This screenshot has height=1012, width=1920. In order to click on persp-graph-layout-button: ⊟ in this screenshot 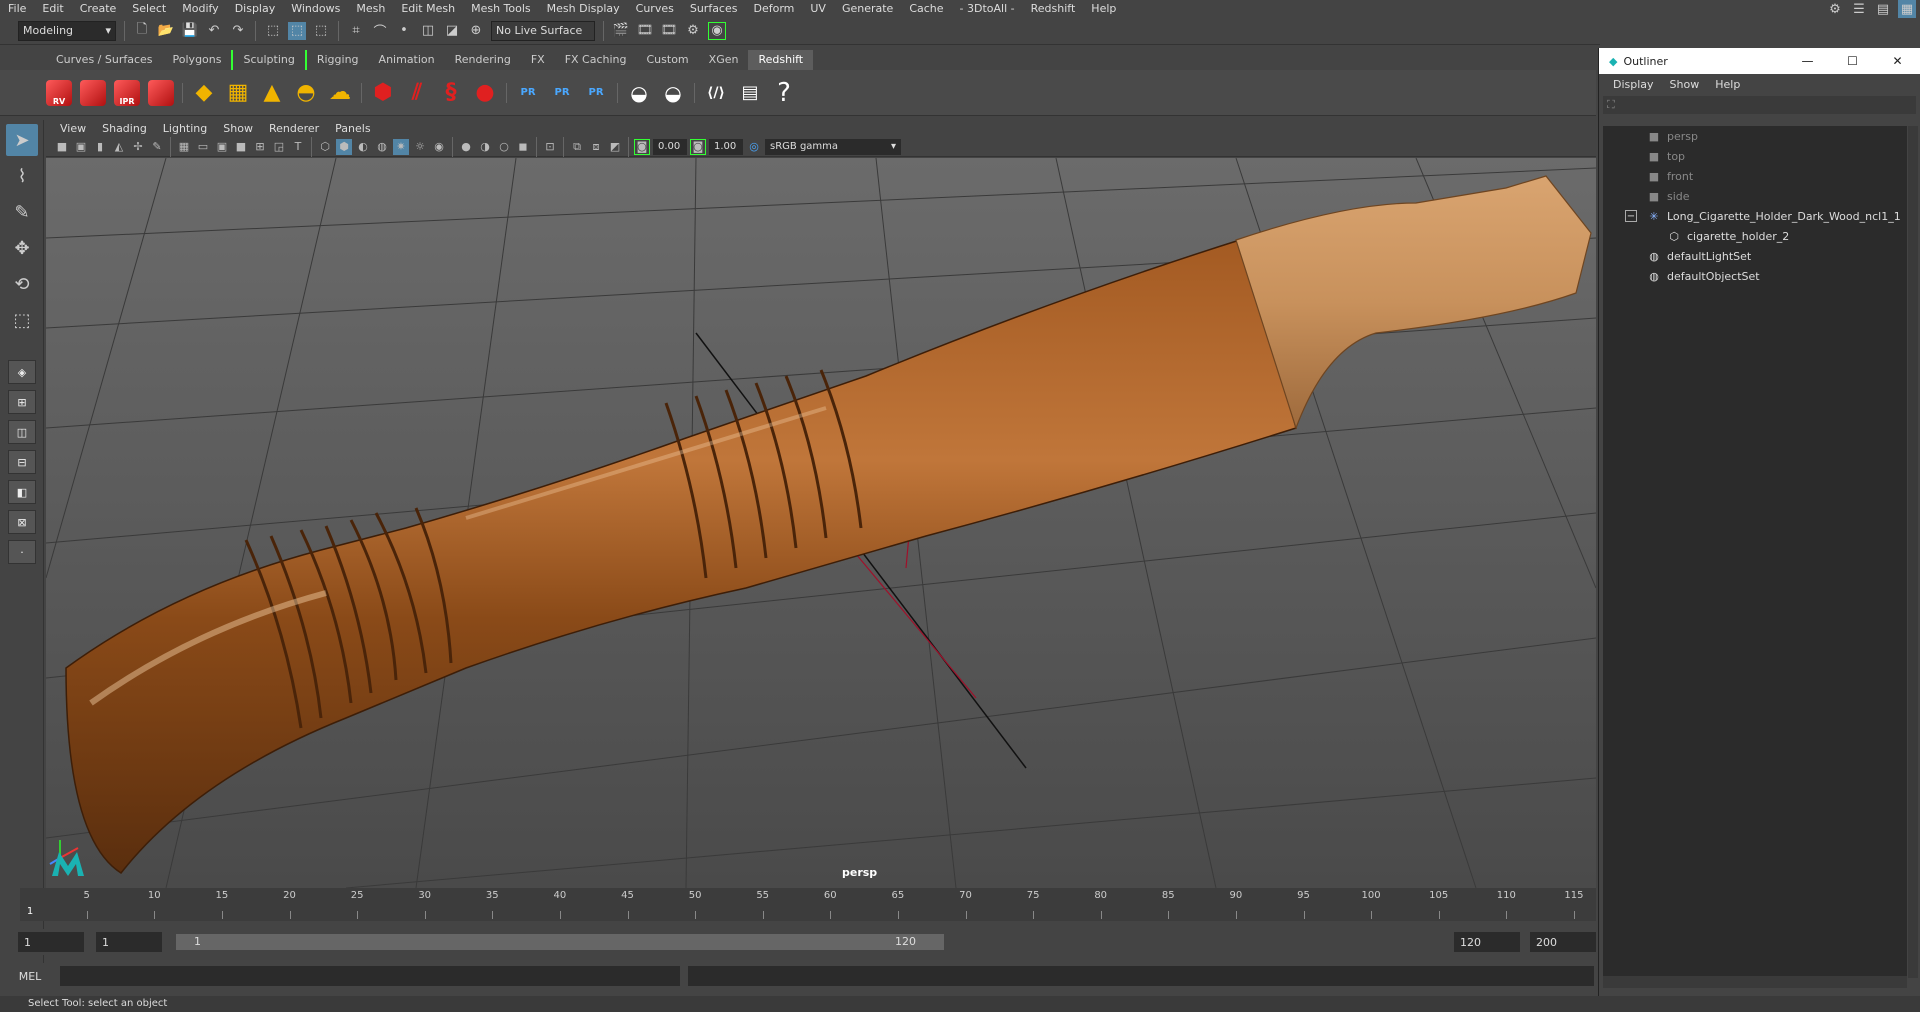, I will do `click(22, 462)`.